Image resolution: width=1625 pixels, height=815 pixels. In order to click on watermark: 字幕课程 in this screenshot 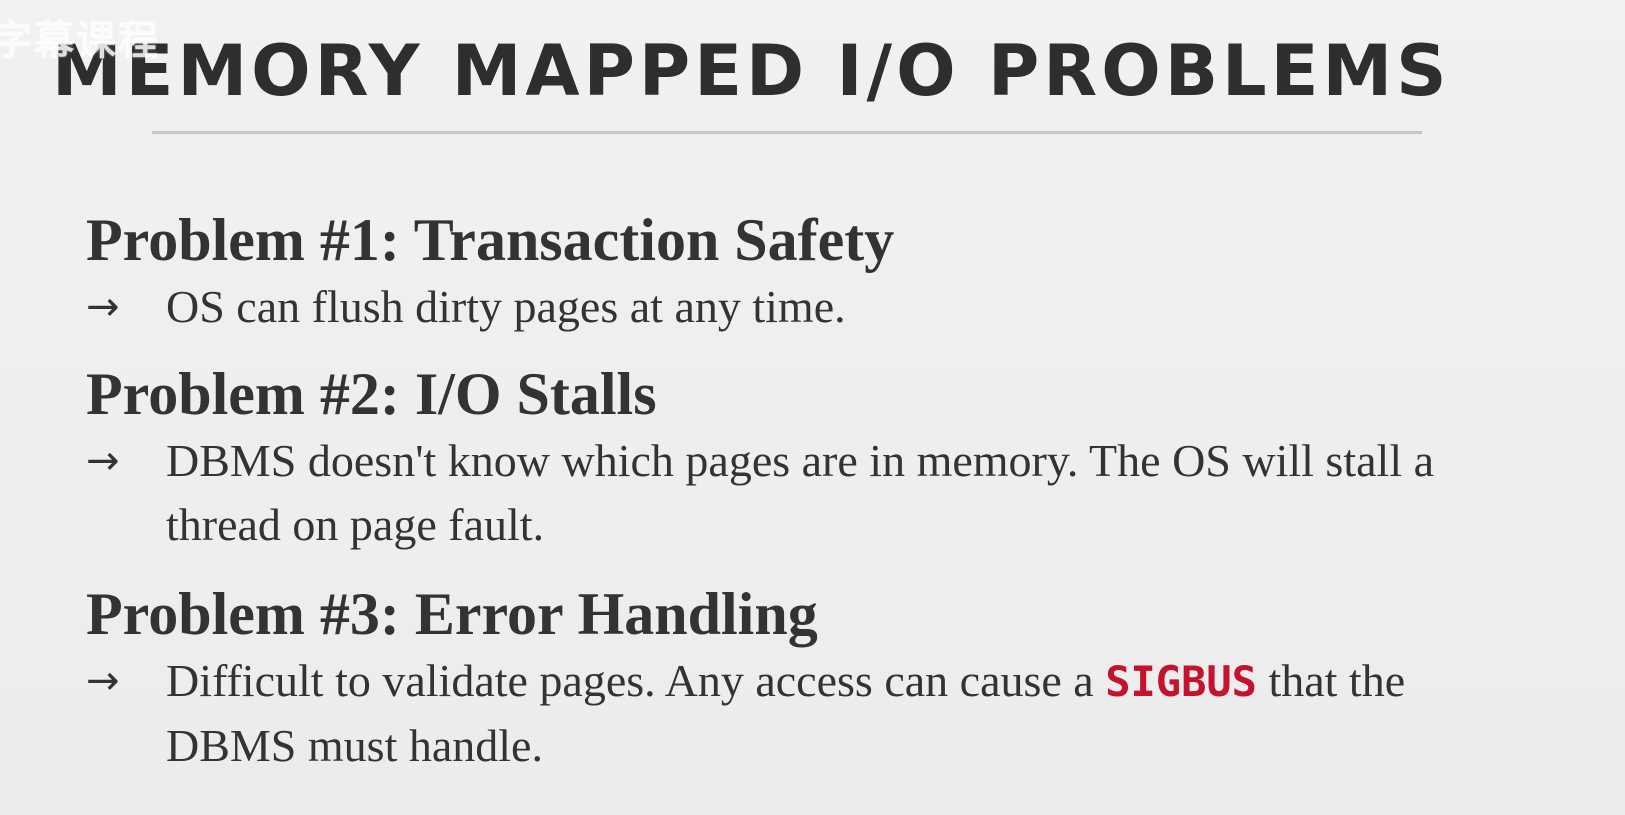, I will do `click(80, 41)`.